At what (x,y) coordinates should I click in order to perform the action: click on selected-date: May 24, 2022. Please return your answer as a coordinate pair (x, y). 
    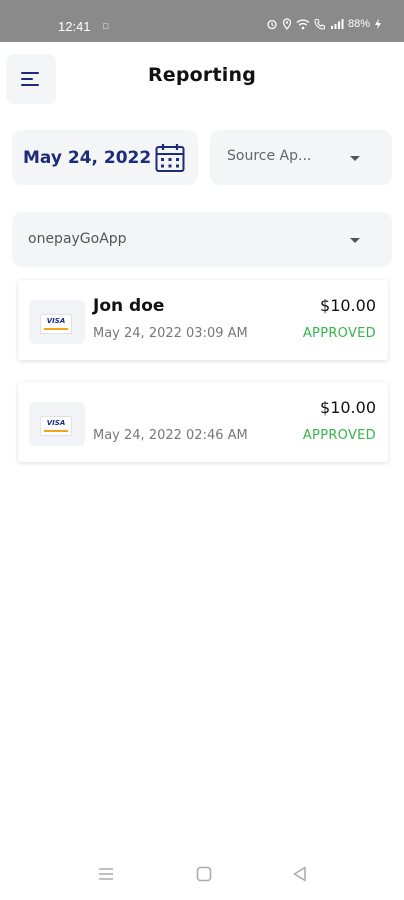
    Looking at the image, I should click on (87, 157).